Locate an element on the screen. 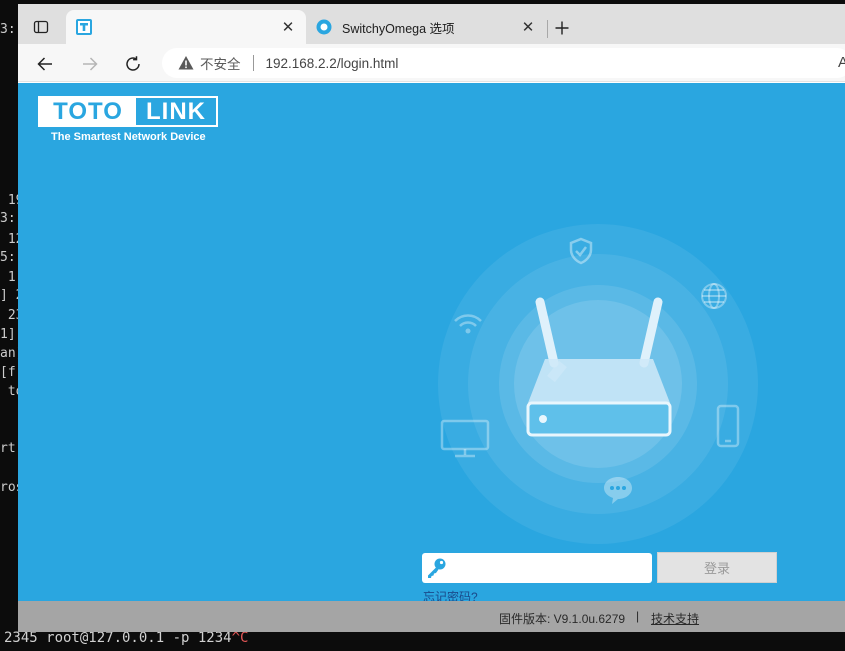 Image resolution: width=845 pixels, height=651 pixels. plus-icon is located at coordinates (562, 28).